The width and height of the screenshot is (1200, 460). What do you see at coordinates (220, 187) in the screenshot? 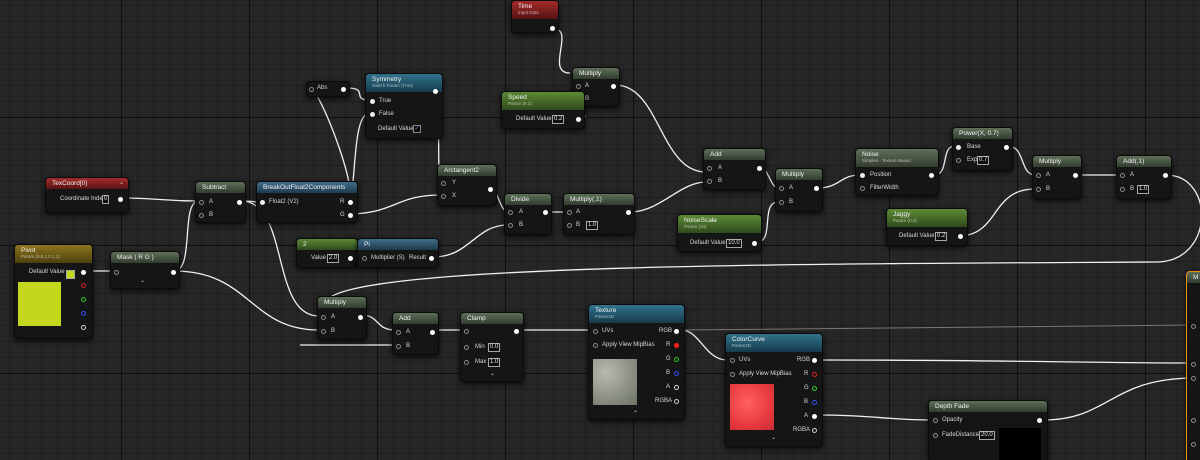
I see `node-header: Subtract` at bounding box center [220, 187].